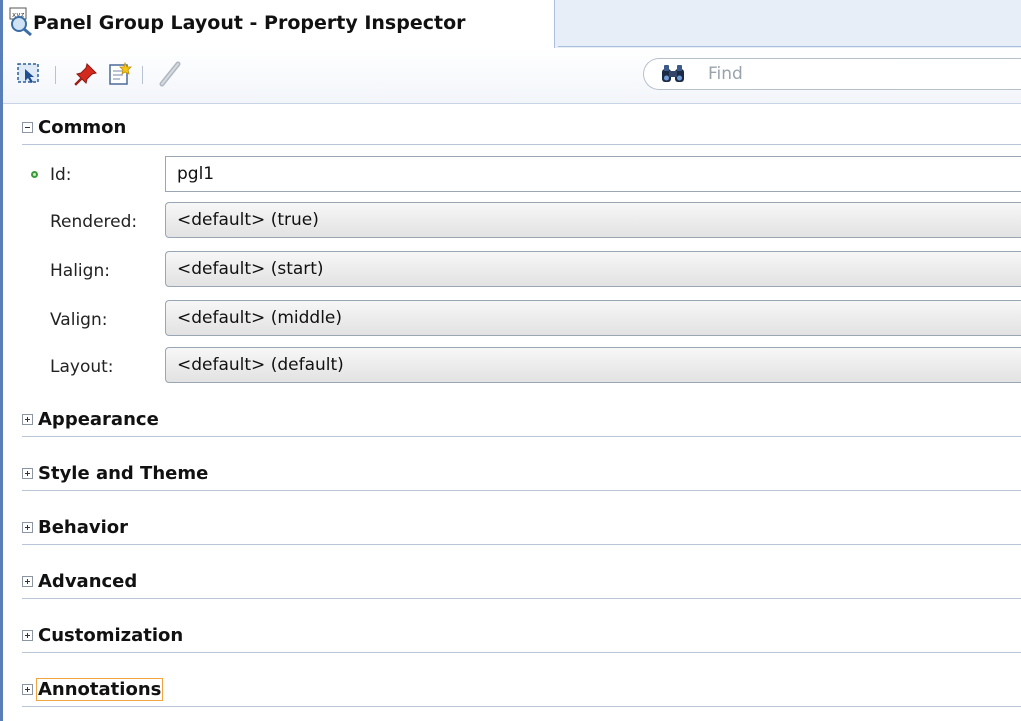  What do you see at coordinates (593, 174) in the screenshot?
I see `id-field: pgl1` at bounding box center [593, 174].